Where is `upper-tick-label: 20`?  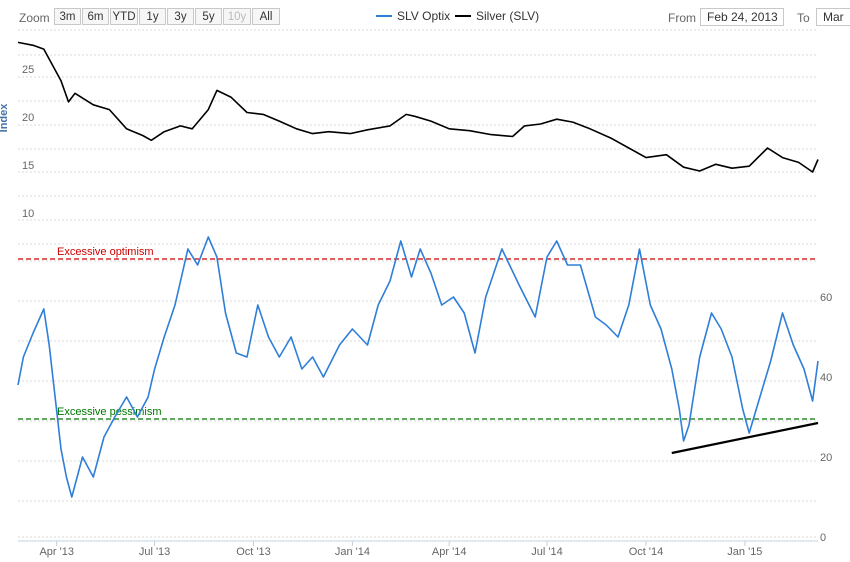 upper-tick-label: 20 is located at coordinates (28, 118).